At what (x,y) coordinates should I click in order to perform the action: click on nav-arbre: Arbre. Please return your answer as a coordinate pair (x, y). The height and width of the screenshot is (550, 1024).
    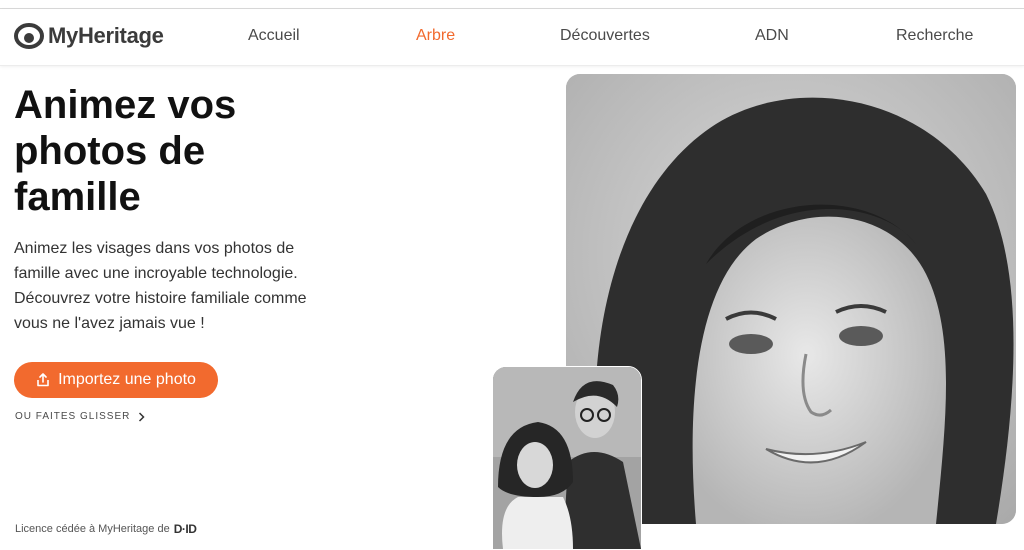
    Looking at the image, I should click on (435, 36).